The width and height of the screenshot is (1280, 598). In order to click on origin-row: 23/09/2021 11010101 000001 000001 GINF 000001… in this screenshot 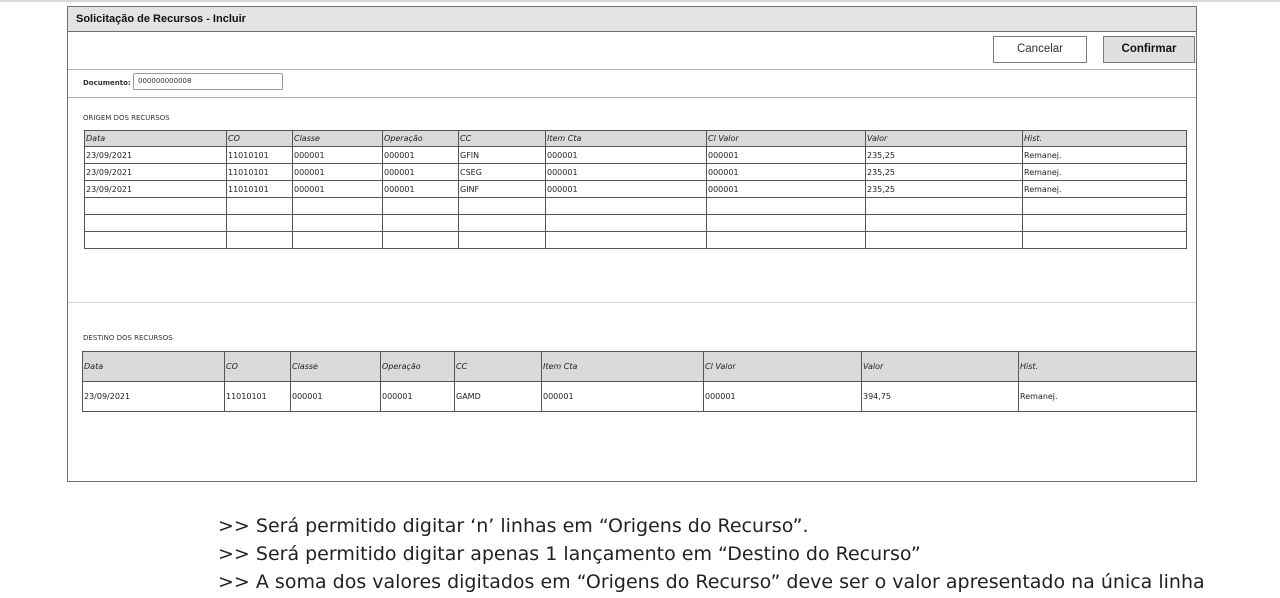, I will do `click(635, 189)`.